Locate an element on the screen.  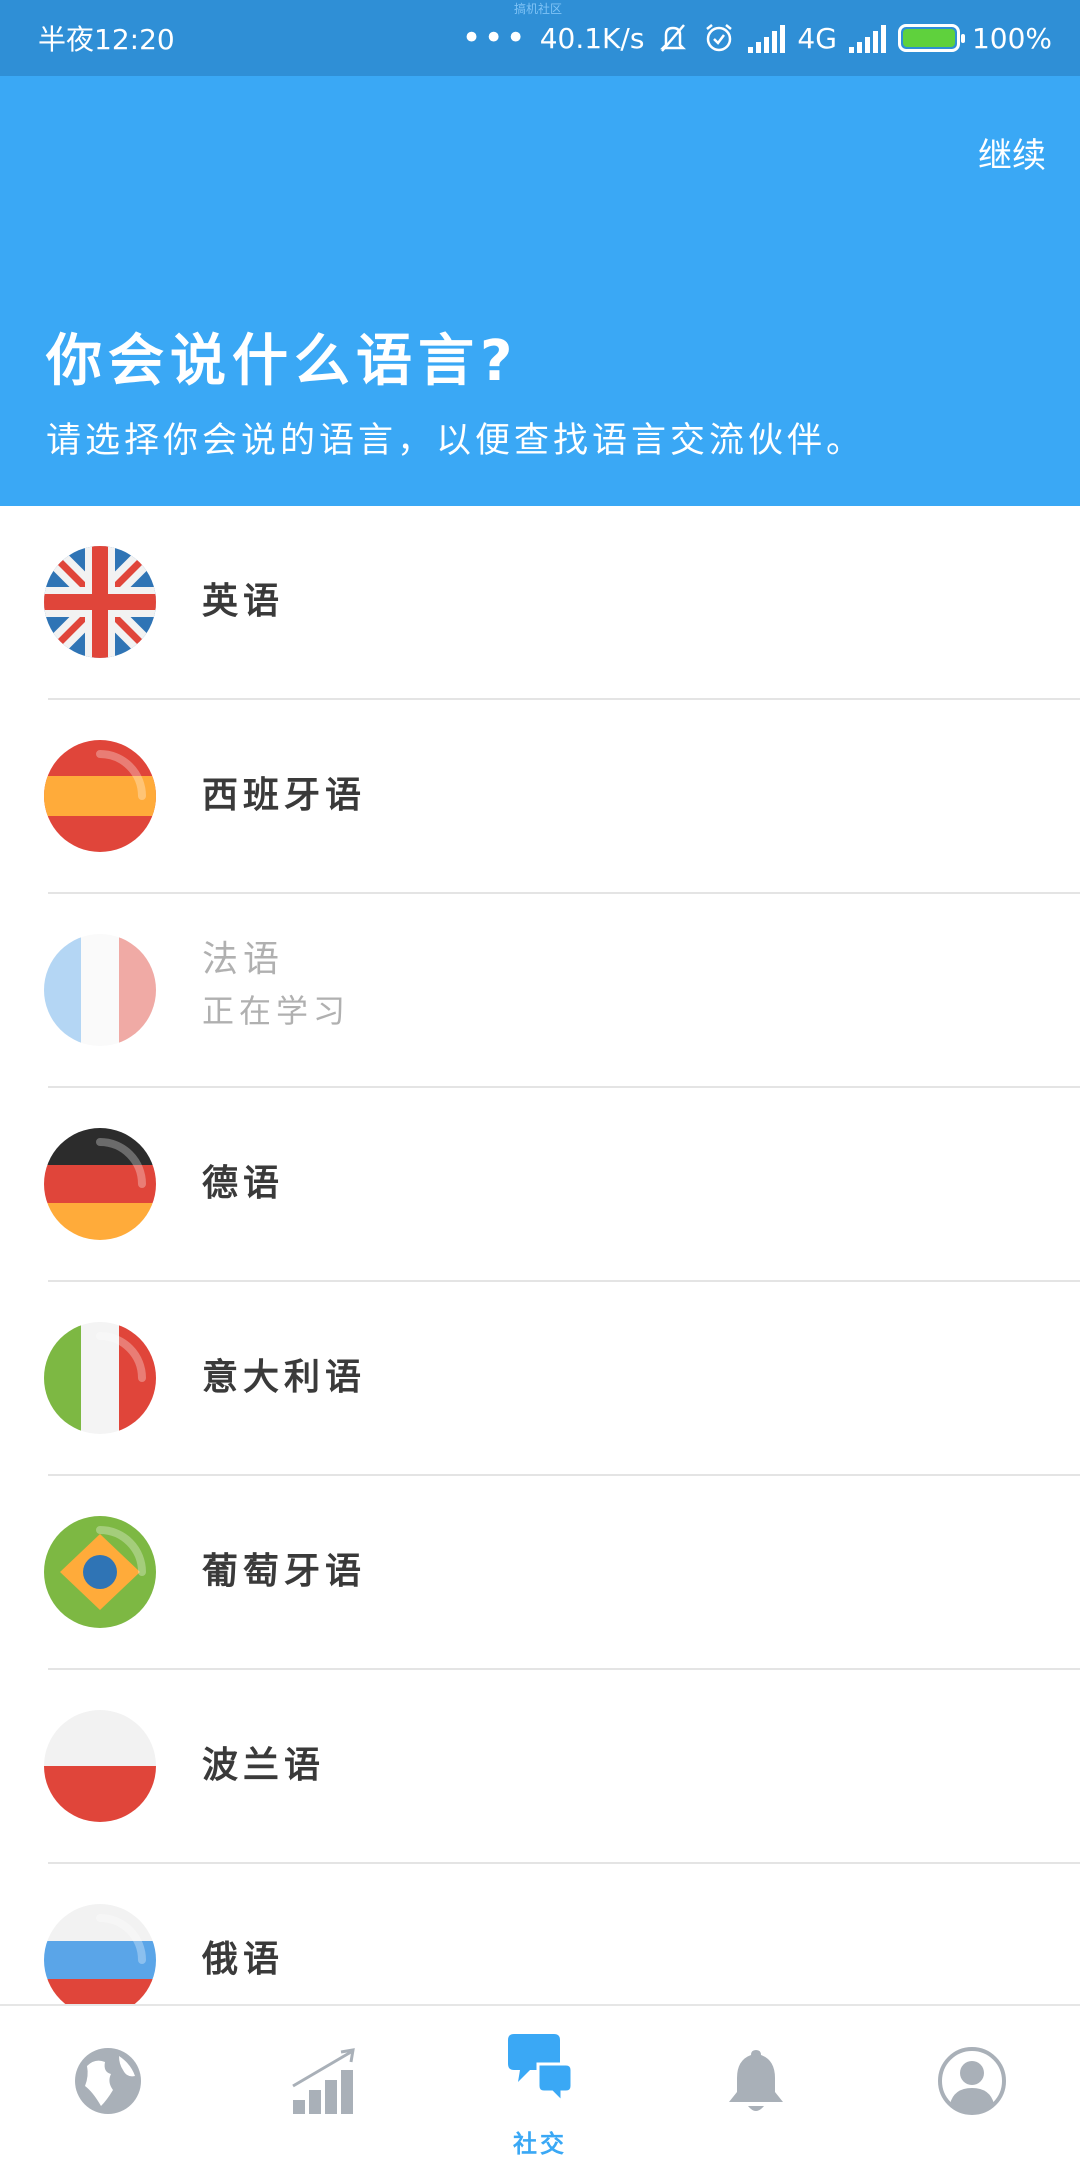
nav-learn is located at coordinates (108, 2084).